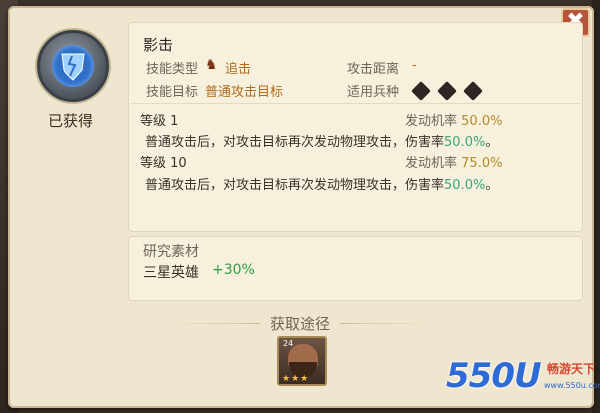  What do you see at coordinates (494, 376) in the screenshot?
I see `watermark-logo: 550U` at bounding box center [494, 376].